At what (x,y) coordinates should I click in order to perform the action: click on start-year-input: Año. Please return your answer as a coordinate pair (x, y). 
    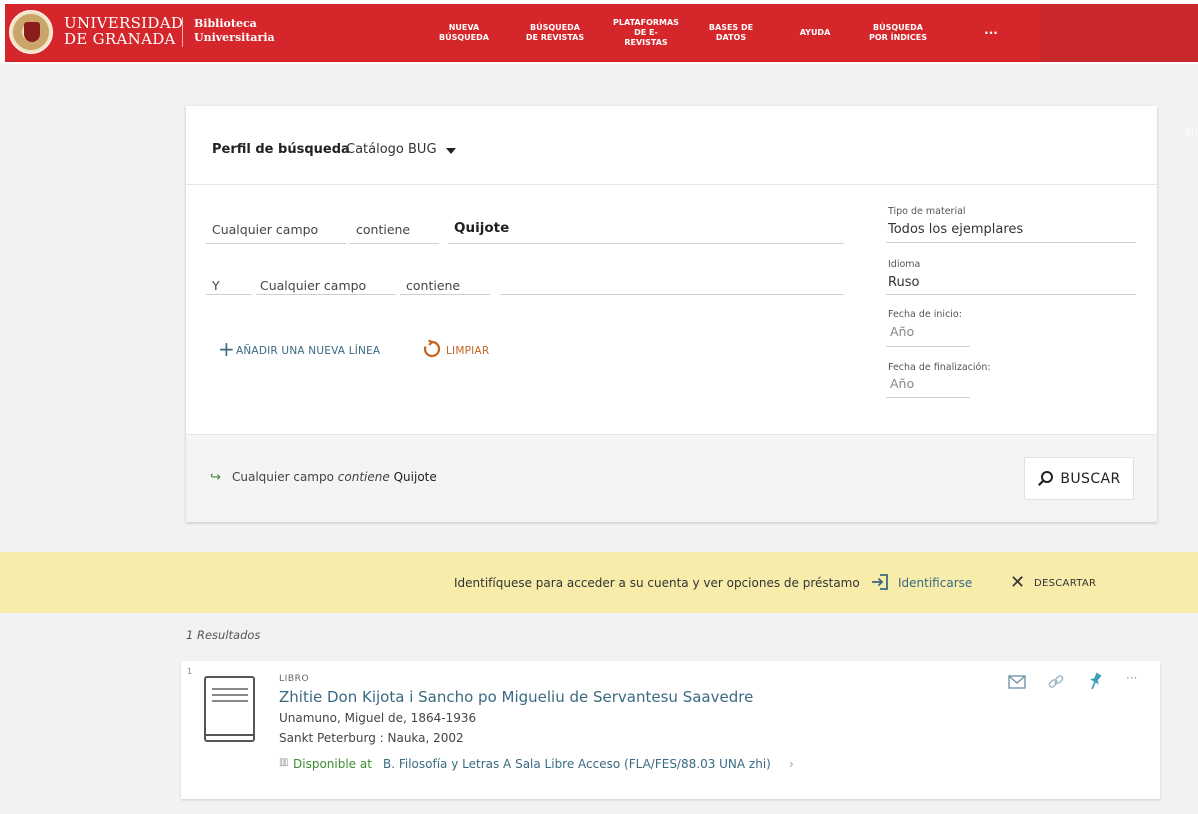
    Looking at the image, I should click on (929, 333).